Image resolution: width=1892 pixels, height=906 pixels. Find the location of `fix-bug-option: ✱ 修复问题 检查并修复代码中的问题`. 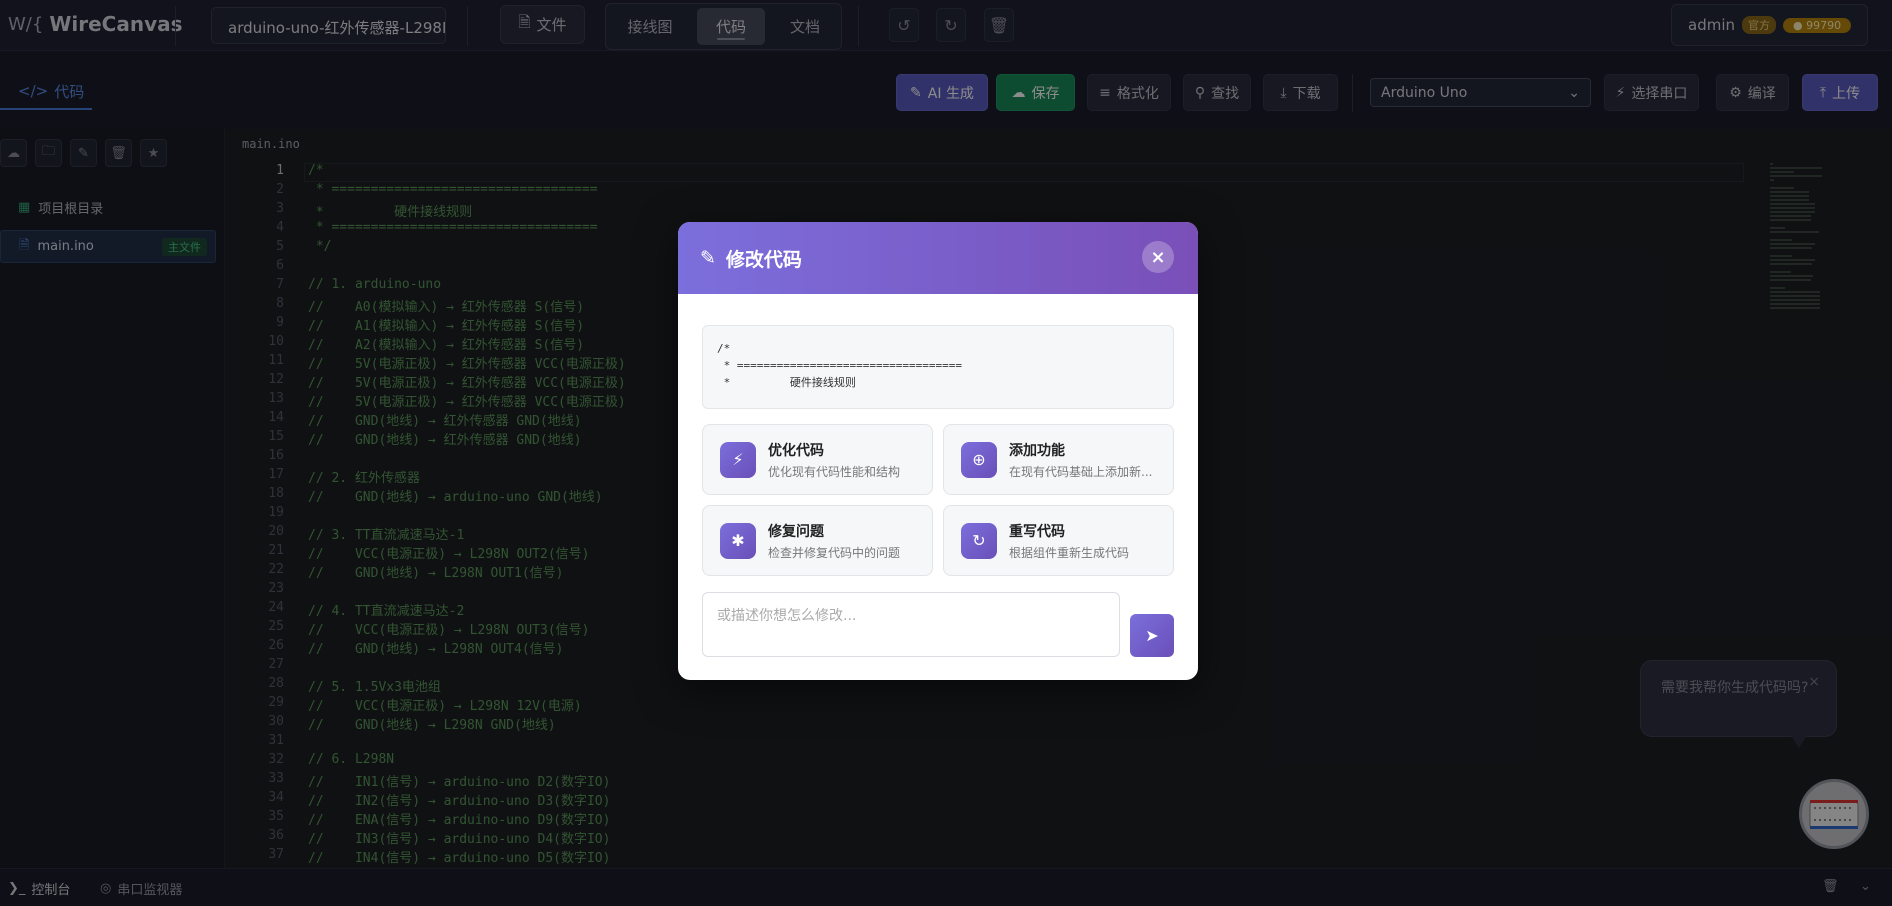

fix-bug-option: ✱ 修复问题 检查并修复代码中的问题 is located at coordinates (817, 540).